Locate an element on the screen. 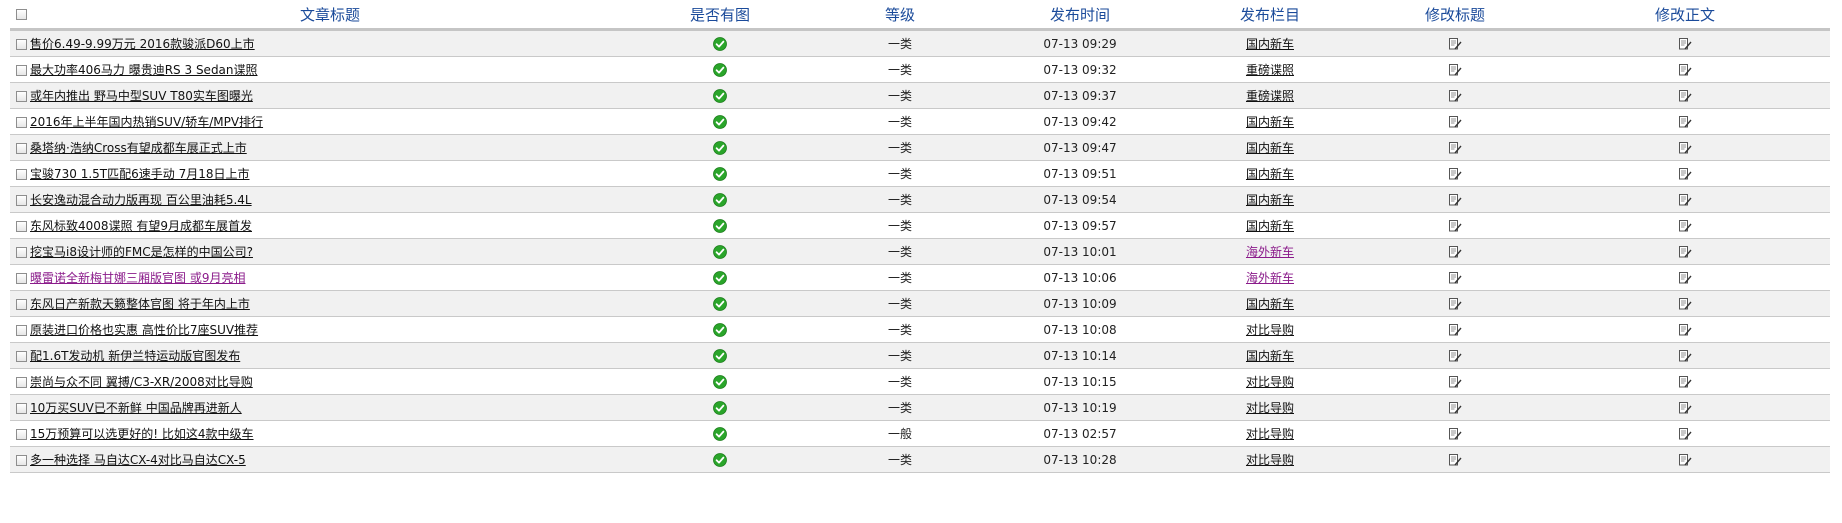 This screenshot has height=523, width=1842. select-all-checkbox is located at coordinates (21, 14).